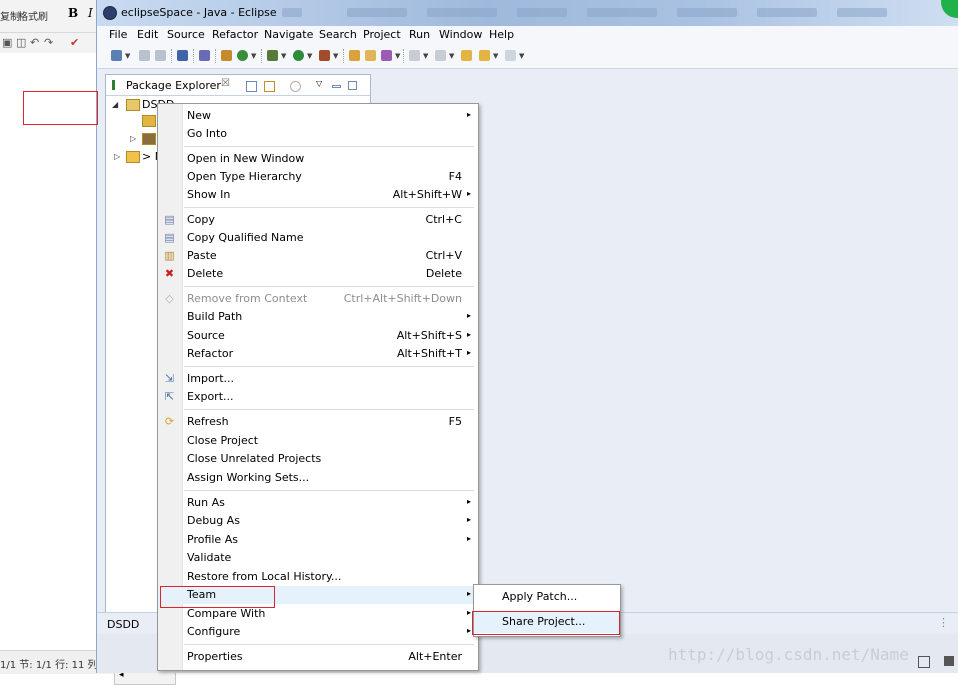 Image resolution: width=958 pixels, height=685 pixels. What do you see at coordinates (318, 220) in the screenshot?
I see `menu-item-copy: ▤ Copy Ctrl+C` at bounding box center [318, 220].